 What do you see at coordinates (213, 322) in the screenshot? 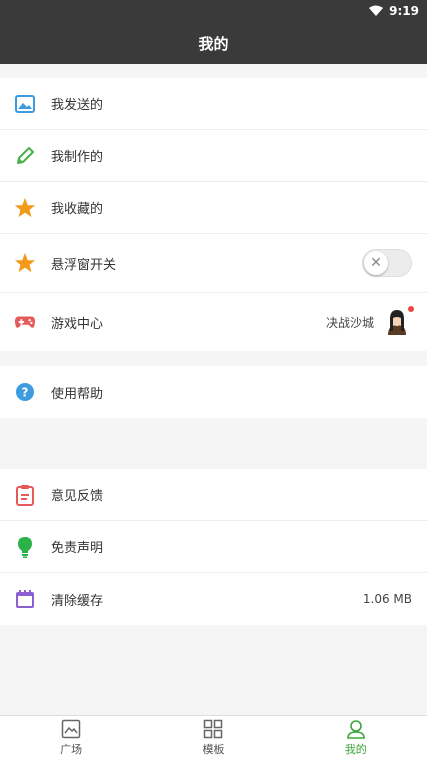
I see `menu-item-game-center: 游戏中心 决战沙城` at bounding box center [213, 322].